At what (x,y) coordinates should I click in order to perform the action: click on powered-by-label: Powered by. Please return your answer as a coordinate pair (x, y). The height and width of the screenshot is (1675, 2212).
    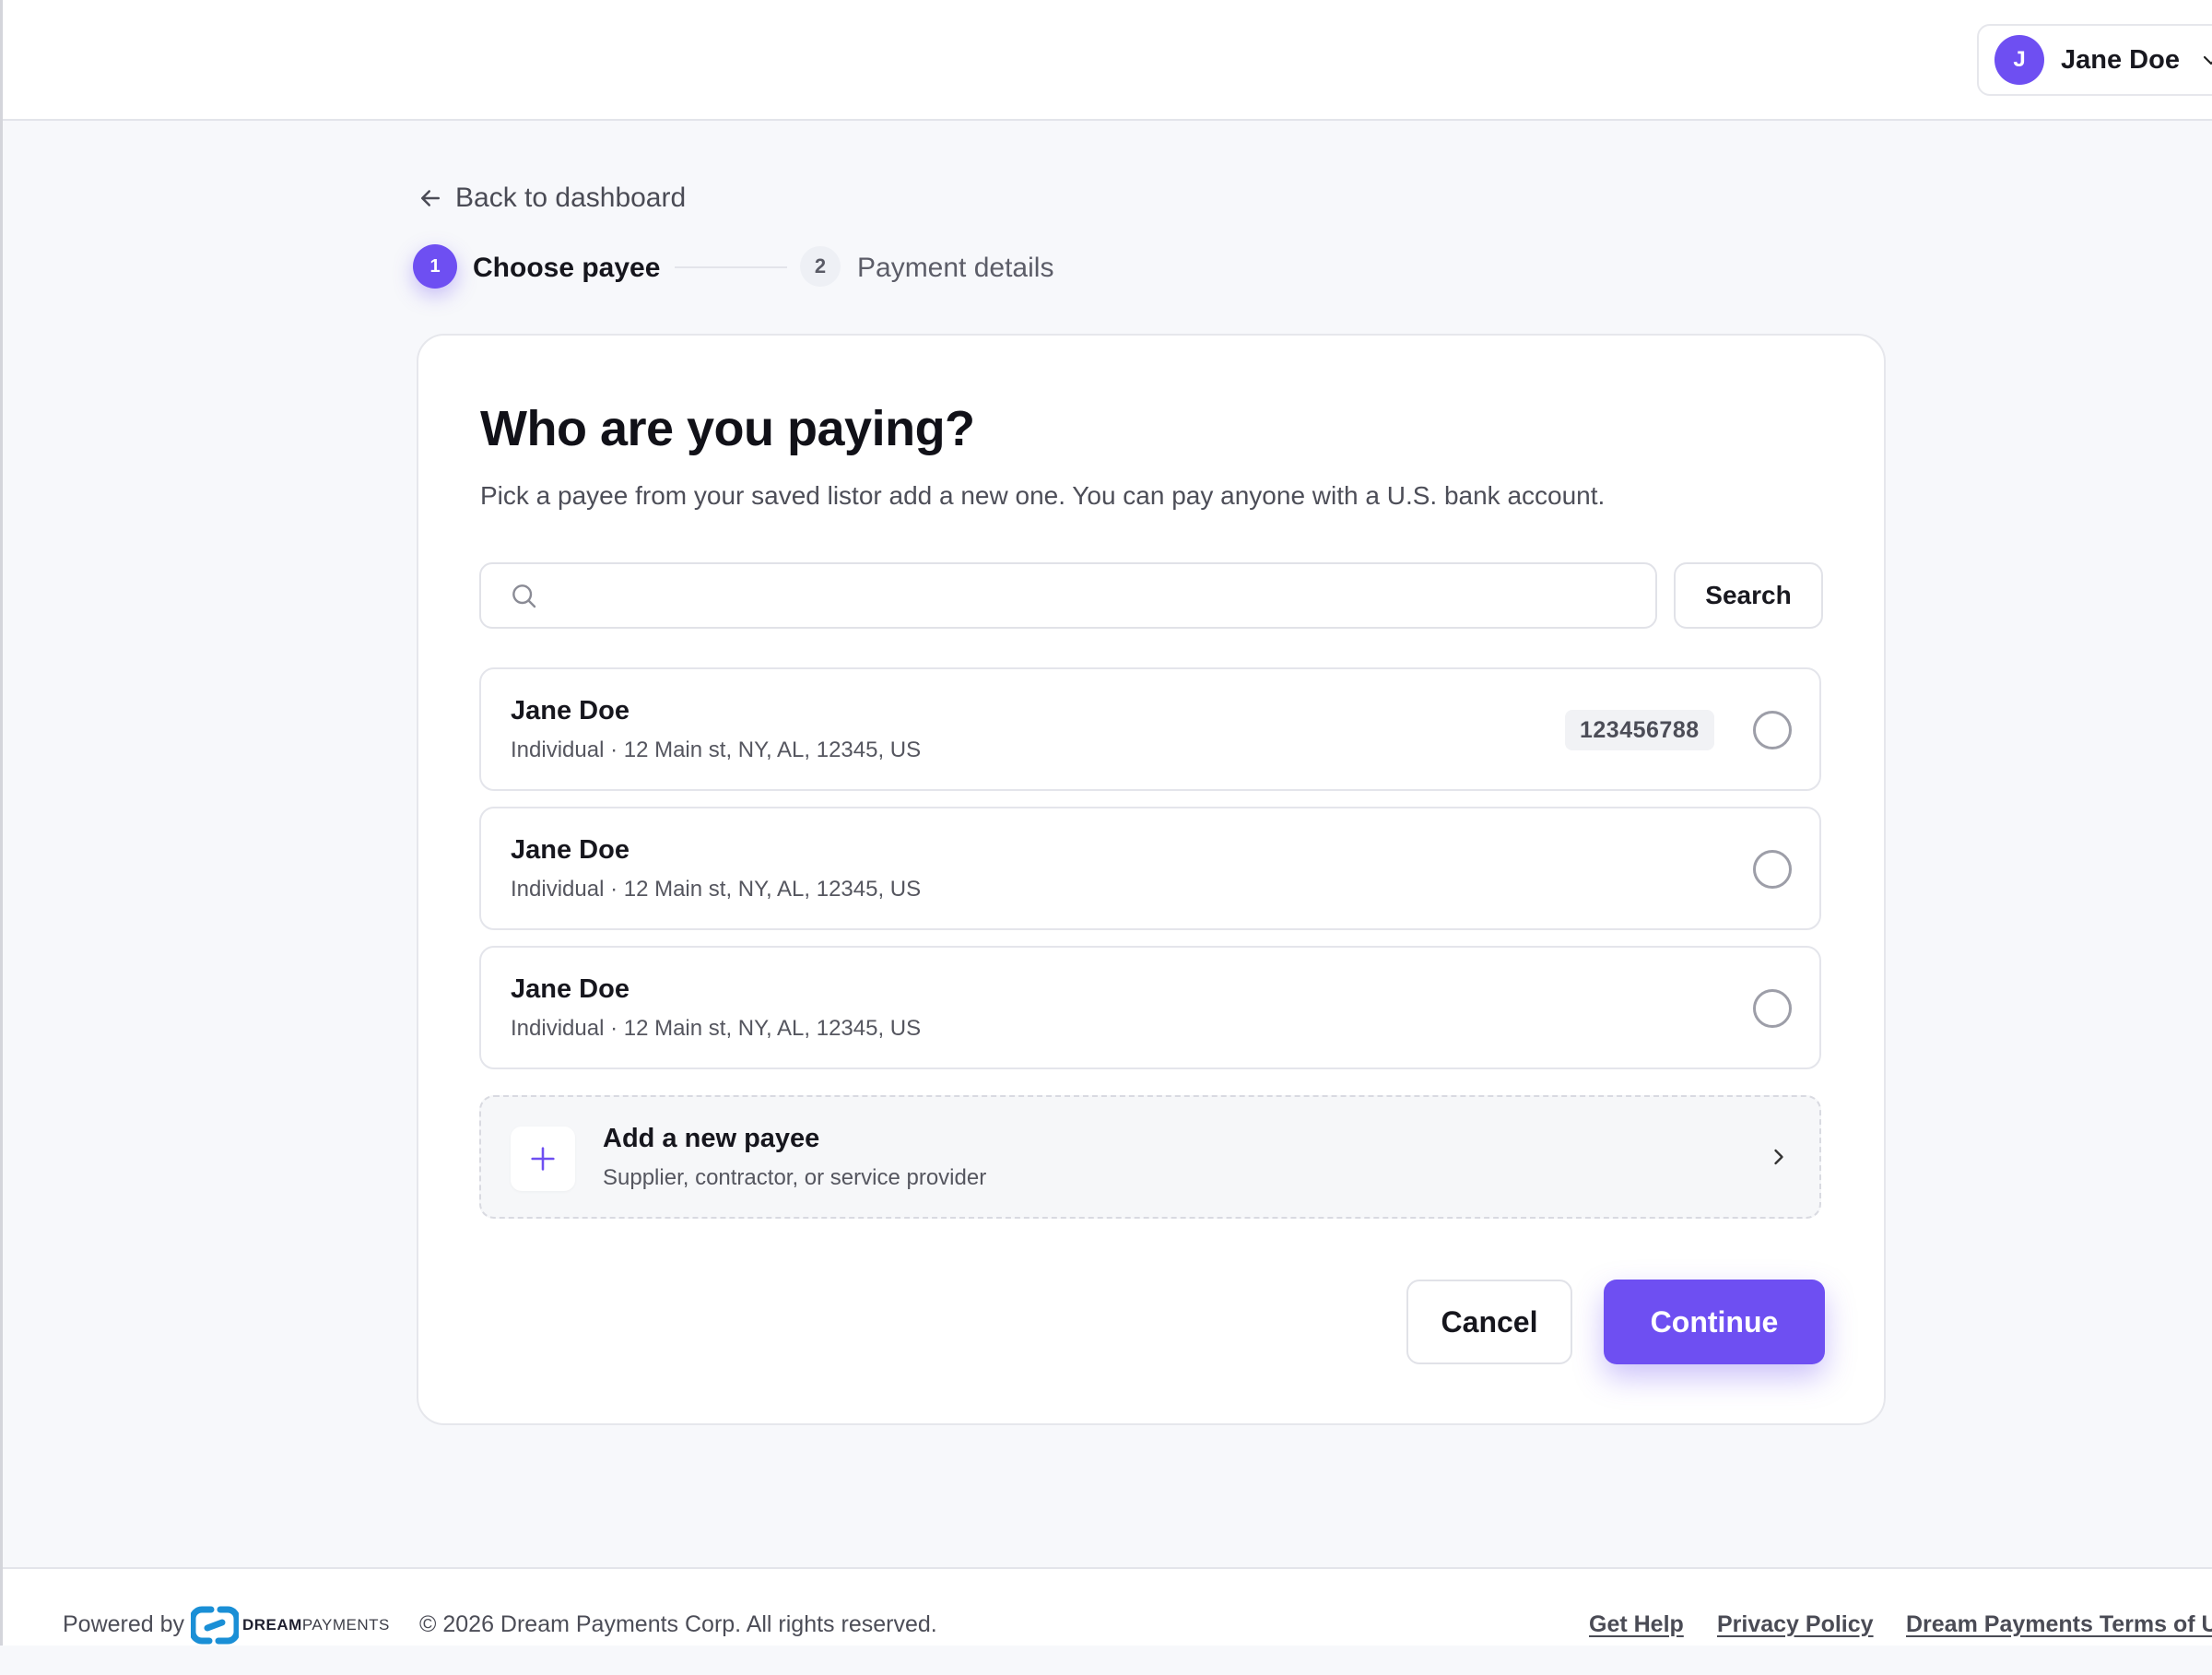
    Looking at the image, I should click on (124, 1624).